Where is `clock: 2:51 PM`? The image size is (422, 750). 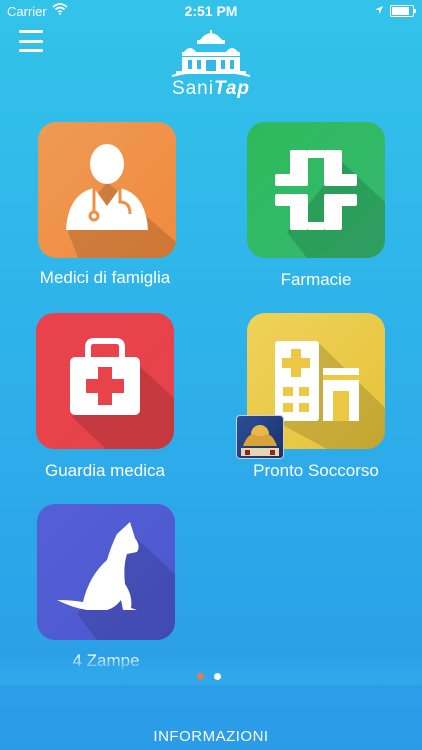 clock: 2:51 PM is located at coordinates (211, 11).